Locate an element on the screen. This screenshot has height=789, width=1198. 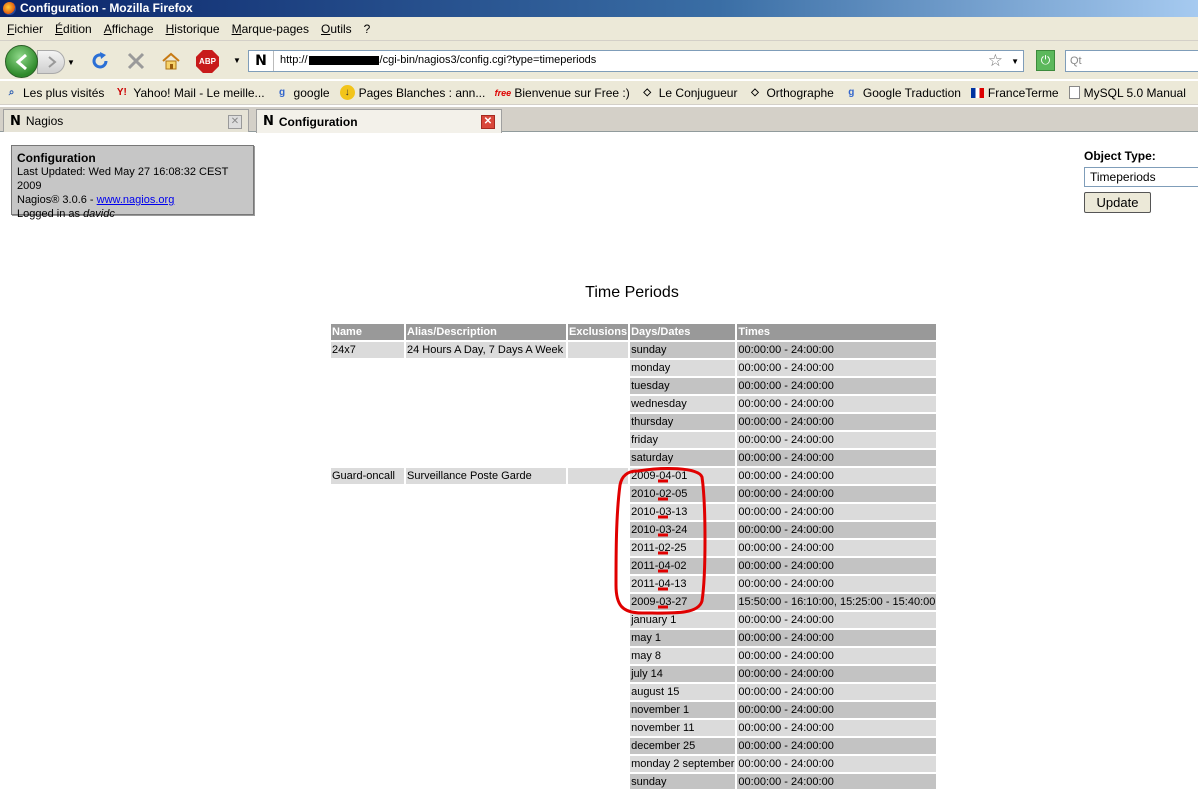
update-button: Update is located at coordinates (1117, 202).